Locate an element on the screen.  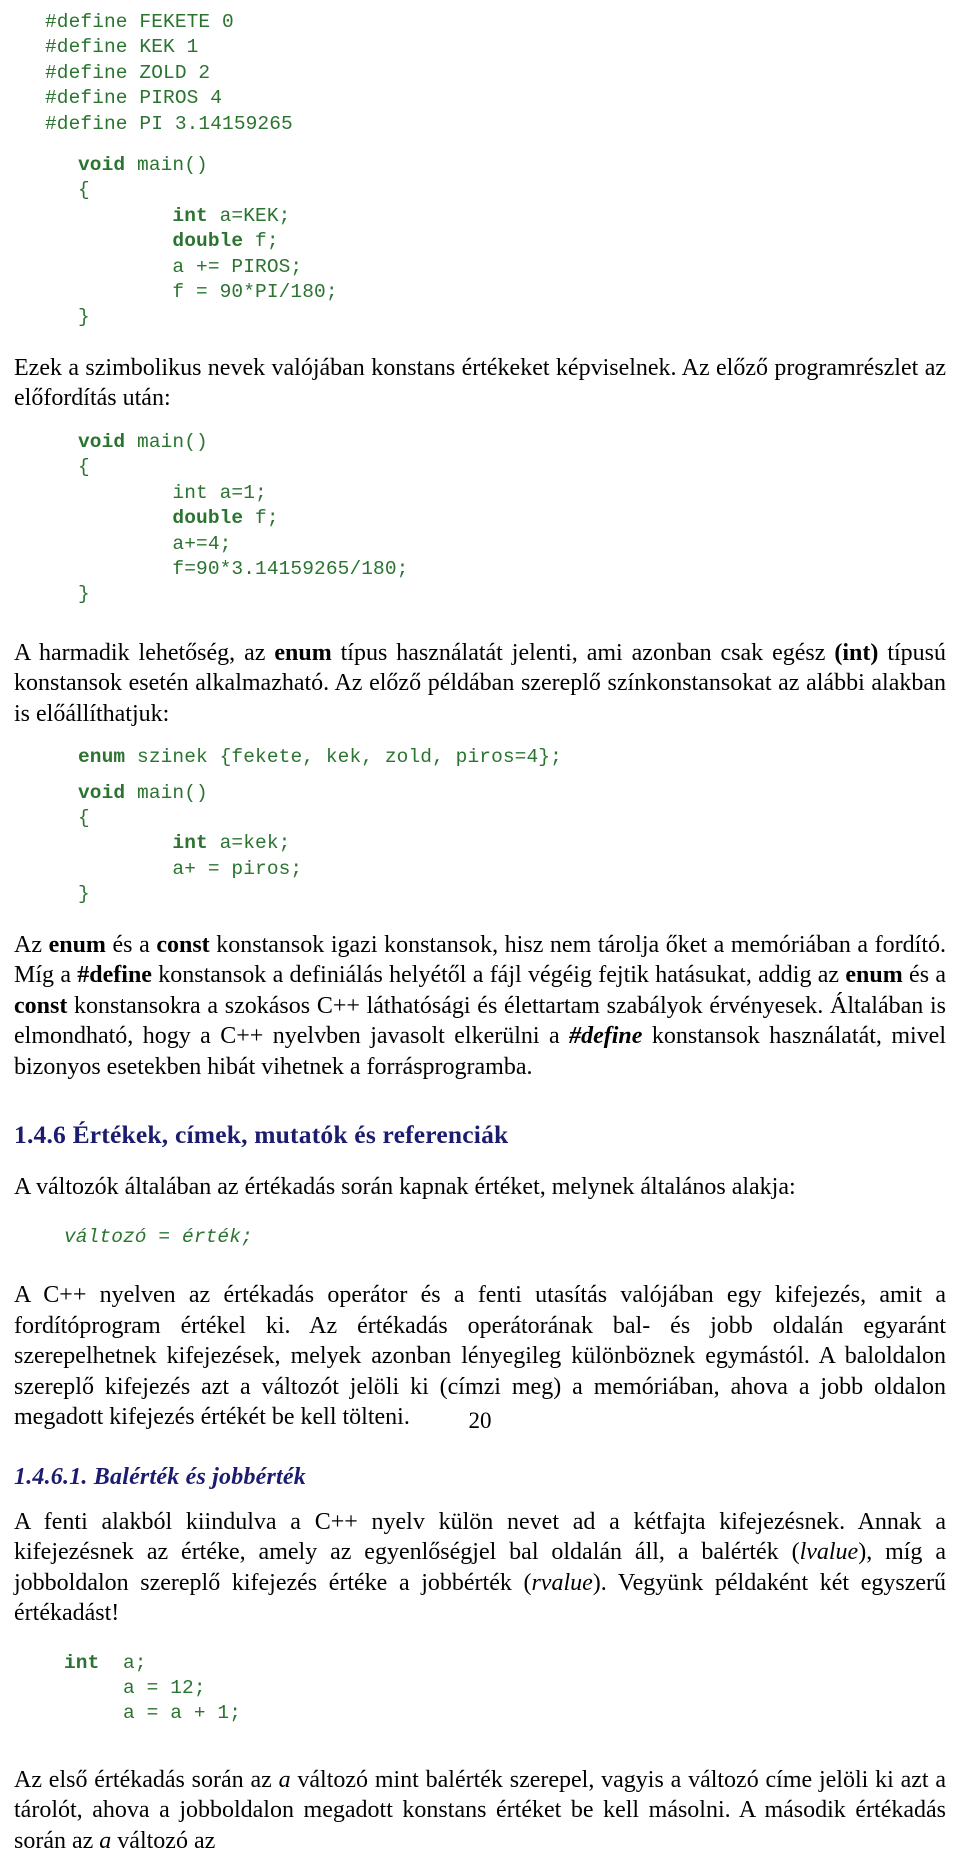
p3-bold-enum-1: enum is located at coordinates (77, 944).